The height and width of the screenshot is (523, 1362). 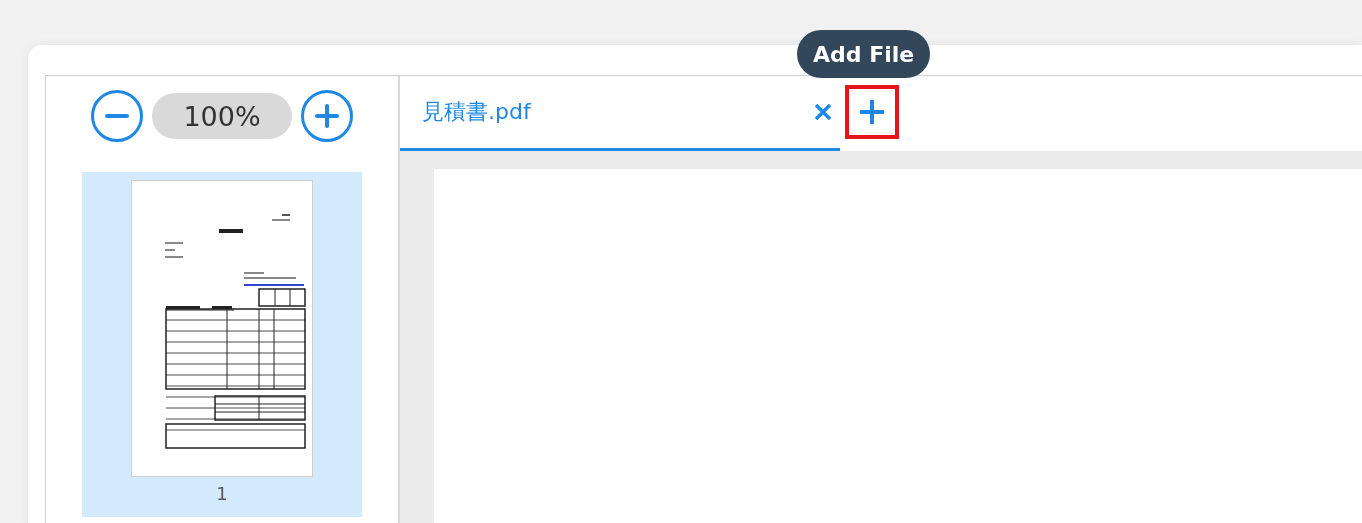 I want to click on add-file-button, so click(x=872, y=112).